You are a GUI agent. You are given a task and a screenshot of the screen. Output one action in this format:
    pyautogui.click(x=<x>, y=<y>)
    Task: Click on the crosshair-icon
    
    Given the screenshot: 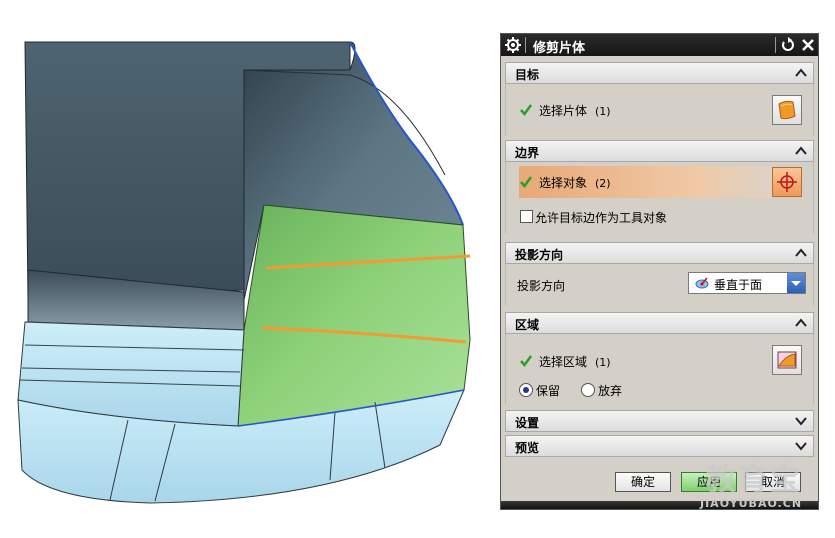 What is the action you would take?
    pyautogui.click(x=787, y=182)
    